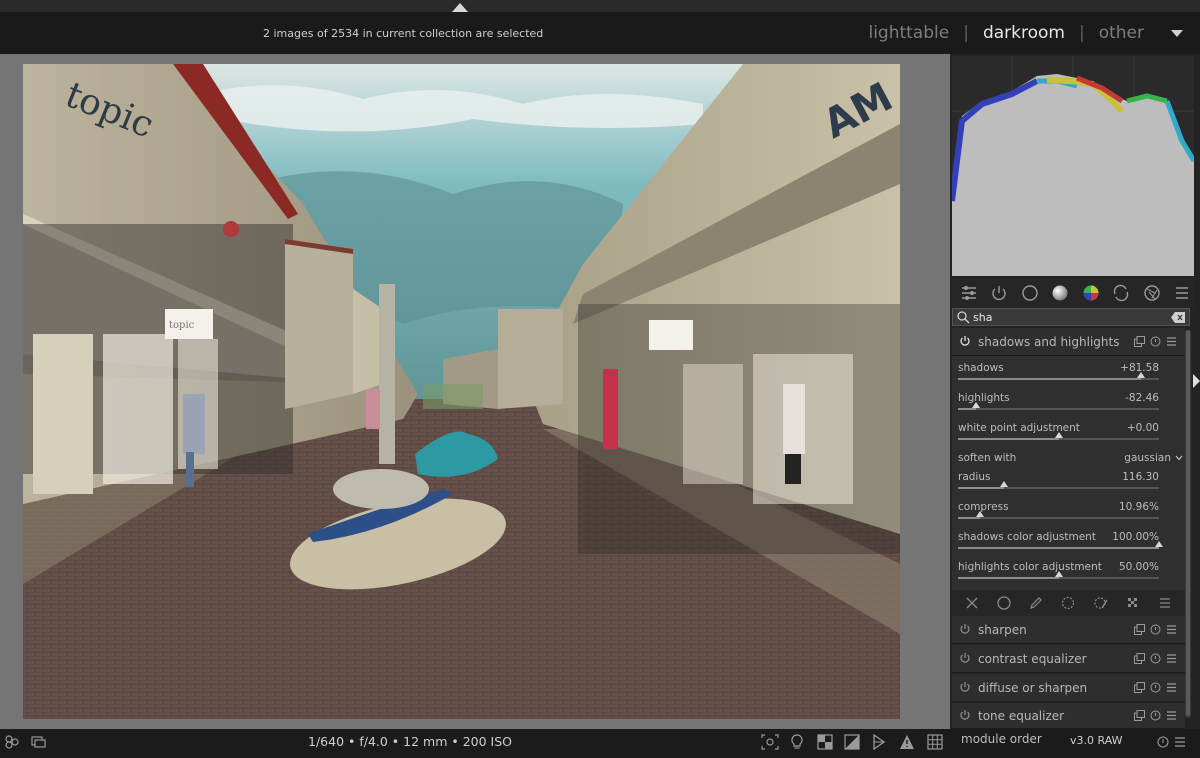  I want to click on color-modules-rainbow-icon, so click(1091, 293).